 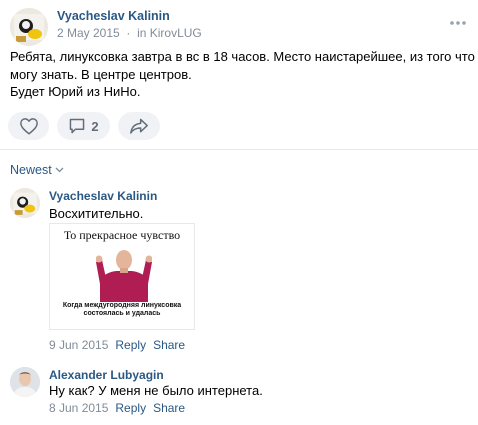 What do you see at coordinates (103, 196) in the screenshot?
I see `comment-author-name: Vyacheslav Kalinin` at bounding box center [103, 196].